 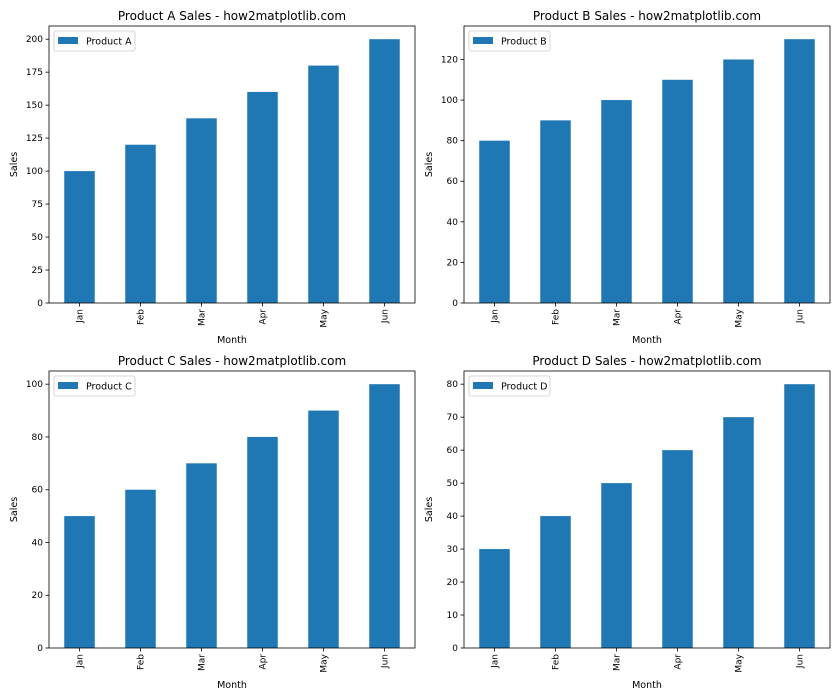 I want to click on y-tick-label: 70, so click(x=453, y=418).